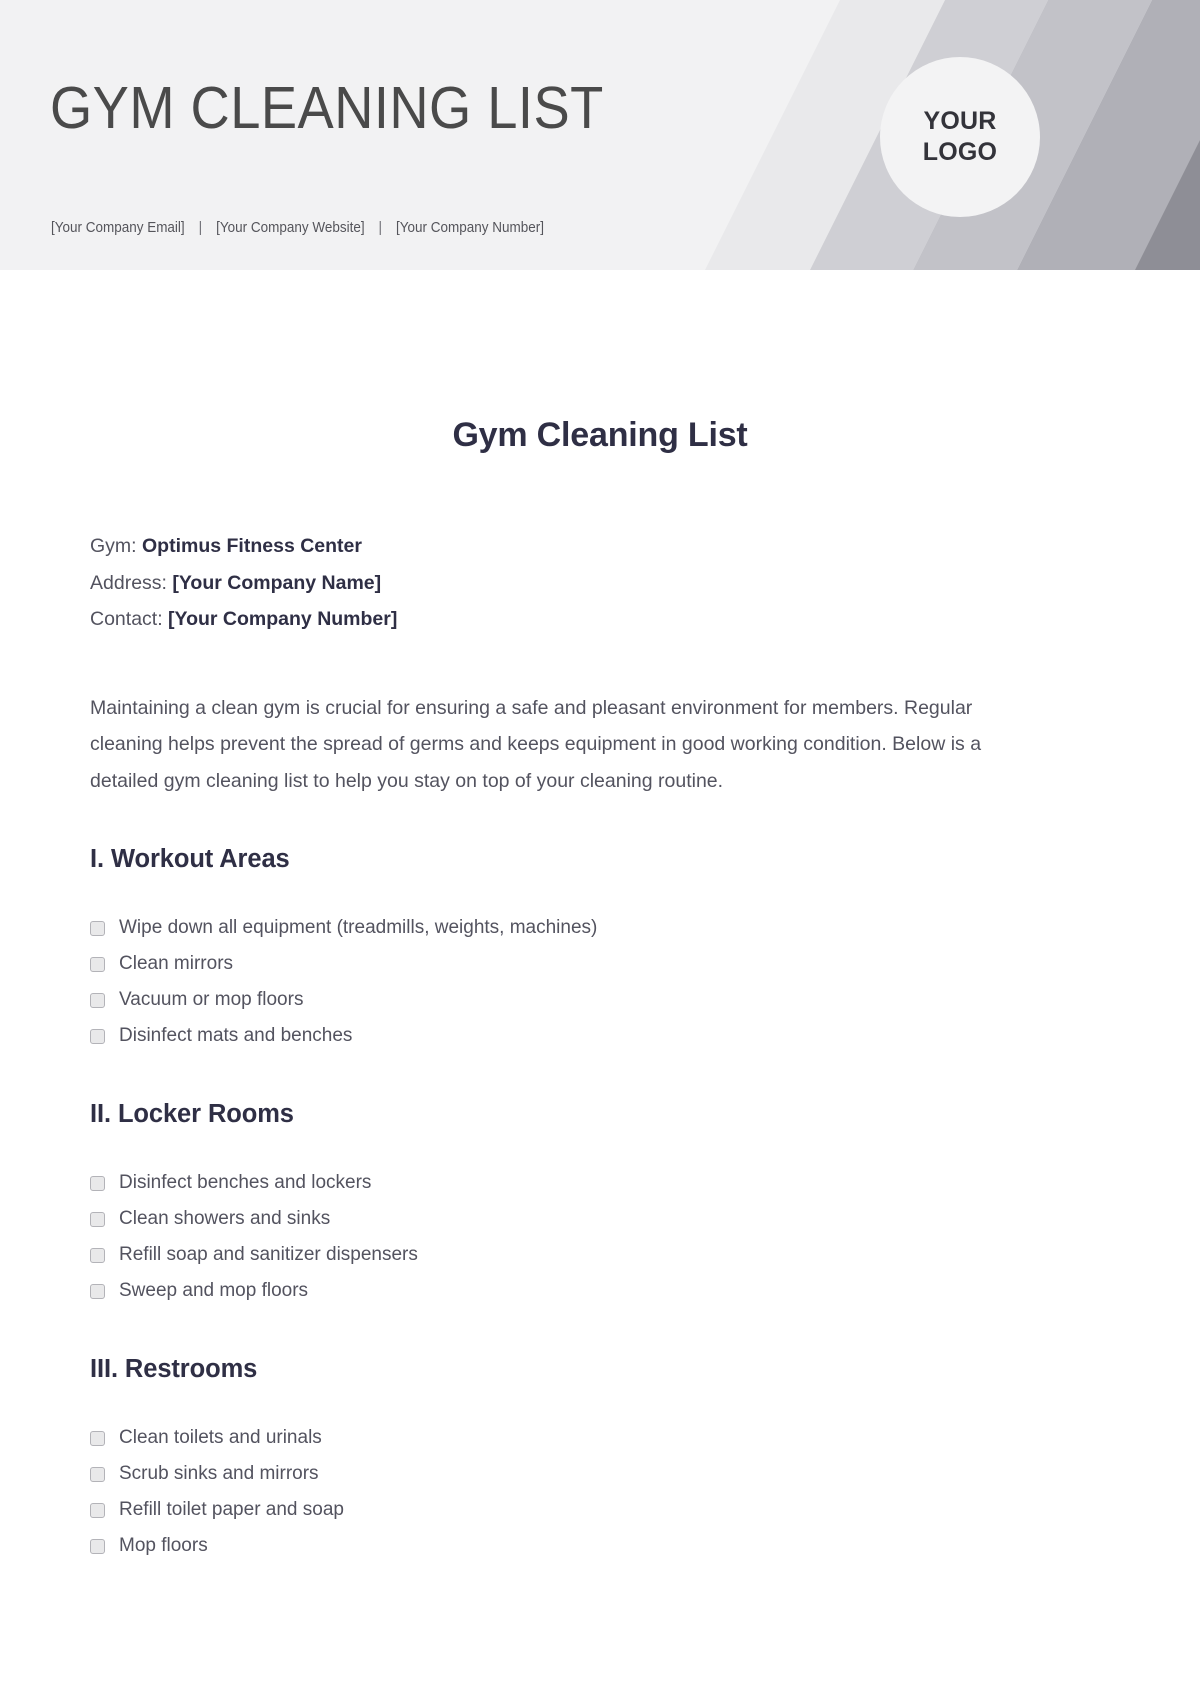  What do you see at coordinates (219, 1473) in the screenshot?
I see `checklist-item-label: Scrub sinks and mirrors` at bounding box center [219, 1473].